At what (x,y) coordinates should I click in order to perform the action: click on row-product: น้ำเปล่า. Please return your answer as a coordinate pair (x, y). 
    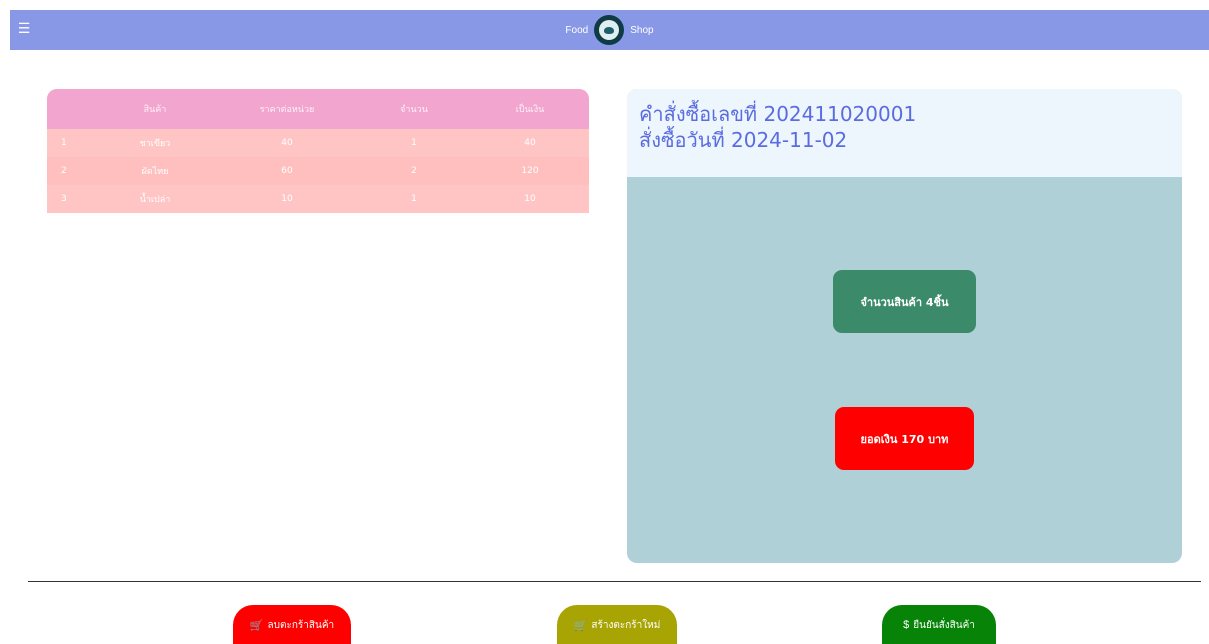
    Looking at the image, I should click on (155, 200).